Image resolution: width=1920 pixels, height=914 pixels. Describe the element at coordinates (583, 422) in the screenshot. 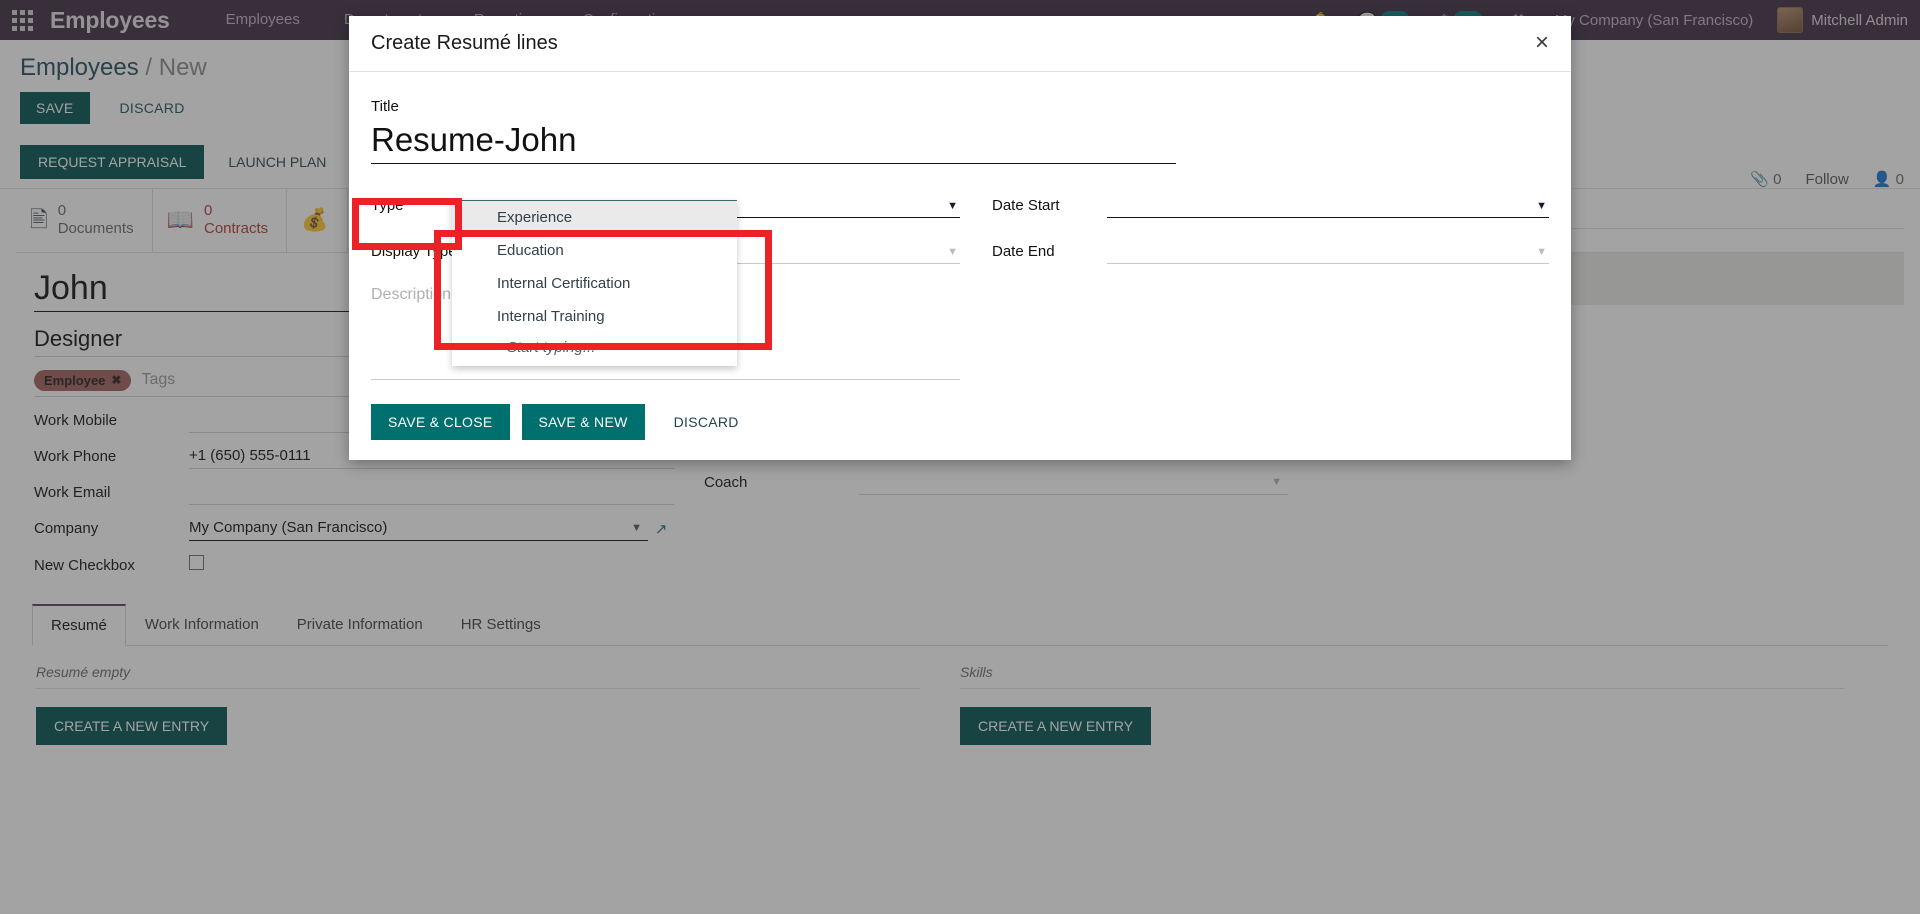

I see `save-and-new-button: SAVE & NEW` at that location.